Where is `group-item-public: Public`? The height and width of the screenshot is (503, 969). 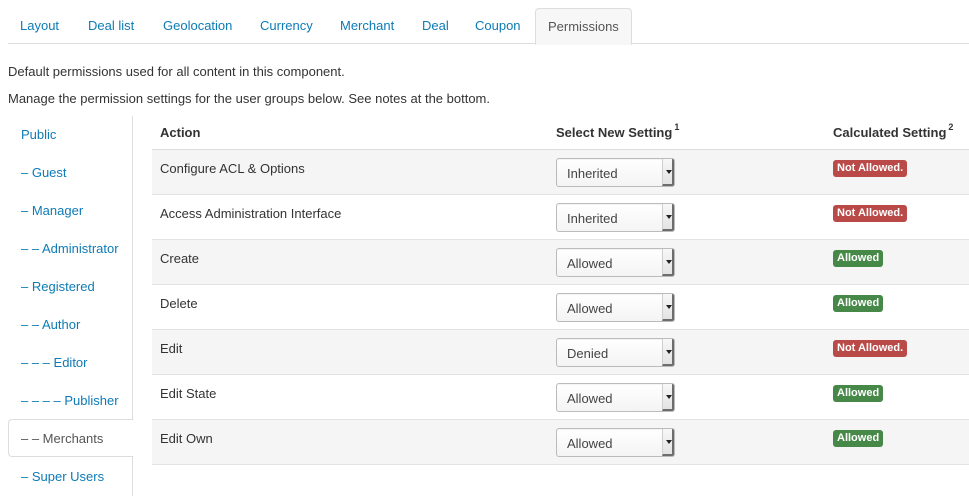
group-item-public: Public is located at coordinates (70, 135).